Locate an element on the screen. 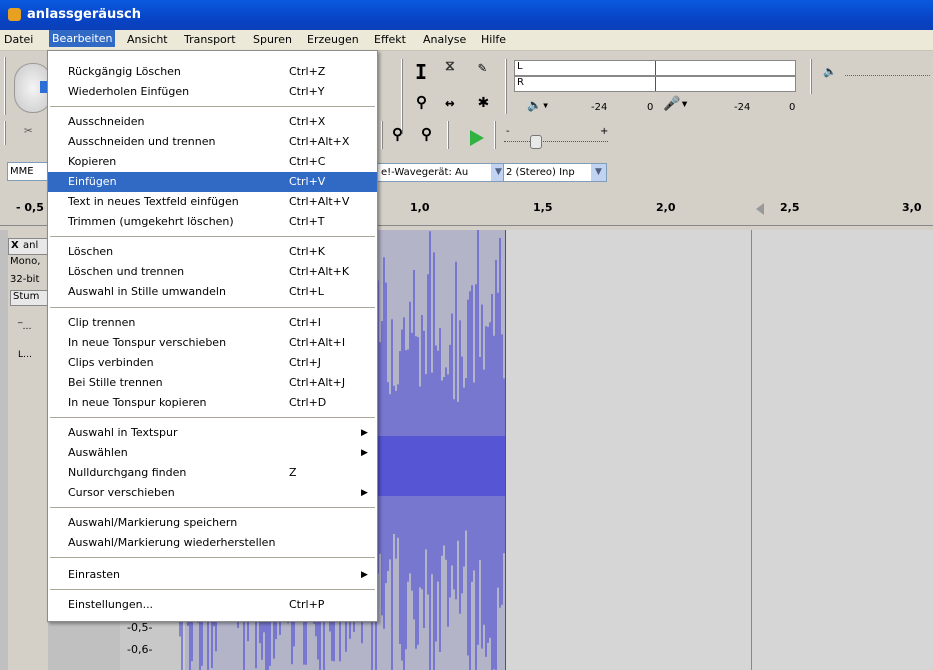 The width and height of the screenshot is (933, 670). host-combo: MME is located at coordinates (28, 171).